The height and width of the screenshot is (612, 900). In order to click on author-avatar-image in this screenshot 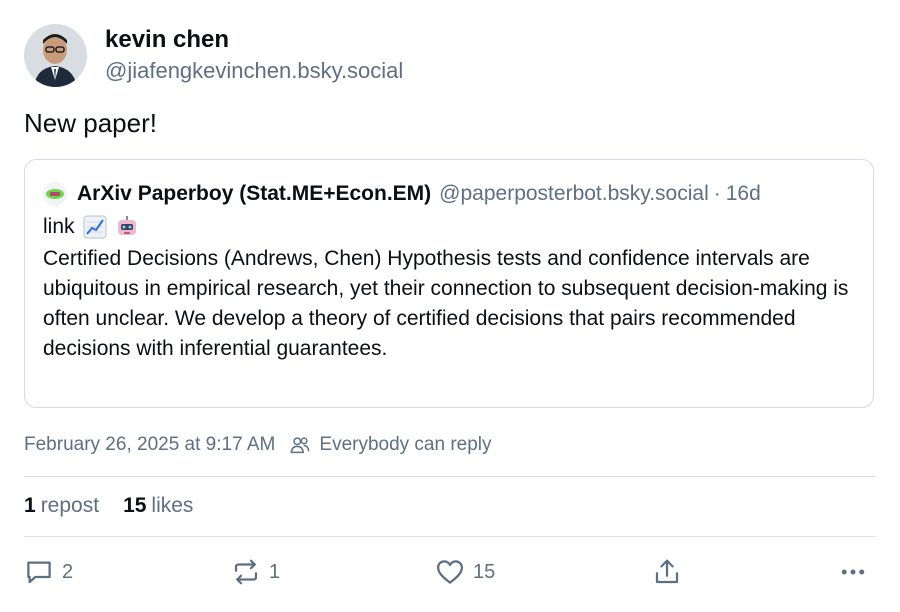, I will do `click(55, 55)`.